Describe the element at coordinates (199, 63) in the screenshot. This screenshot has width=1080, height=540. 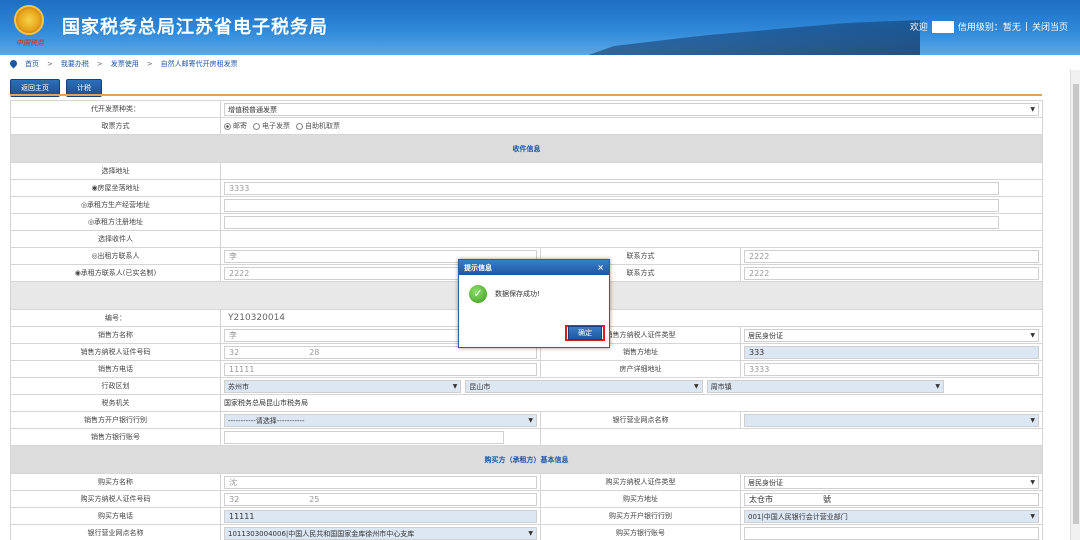
I see `breadcrumb-current: 自然人邮寄代开房租发票` at that location.